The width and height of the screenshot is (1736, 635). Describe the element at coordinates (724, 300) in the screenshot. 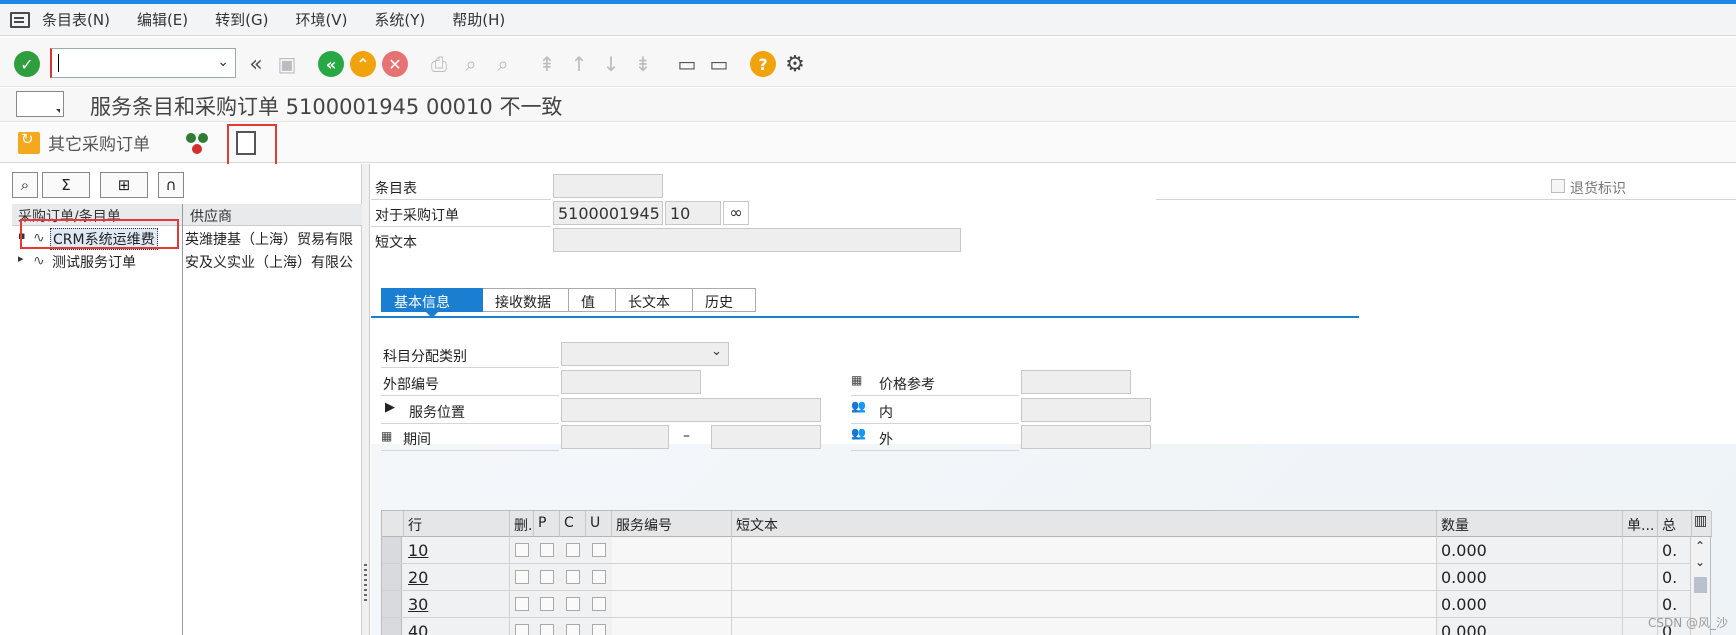

I see `tab-history: 历史` at that location.